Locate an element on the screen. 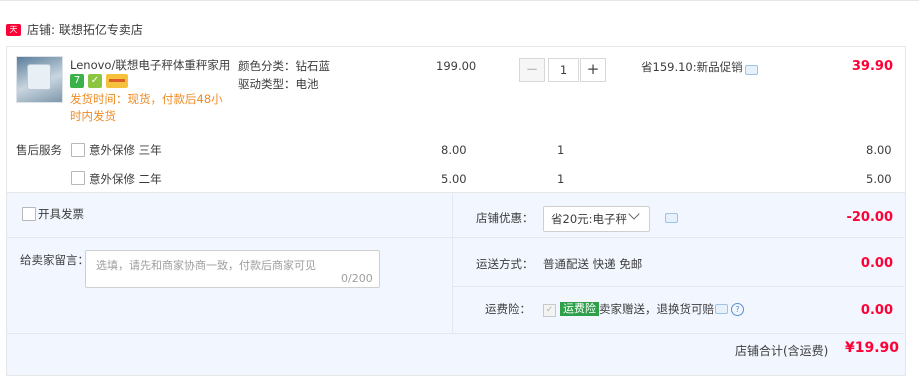 Image resolution: width=919 pixels, height=379 pixels. service-total-3yr: 8.00 is located at coordinates (879, 150).